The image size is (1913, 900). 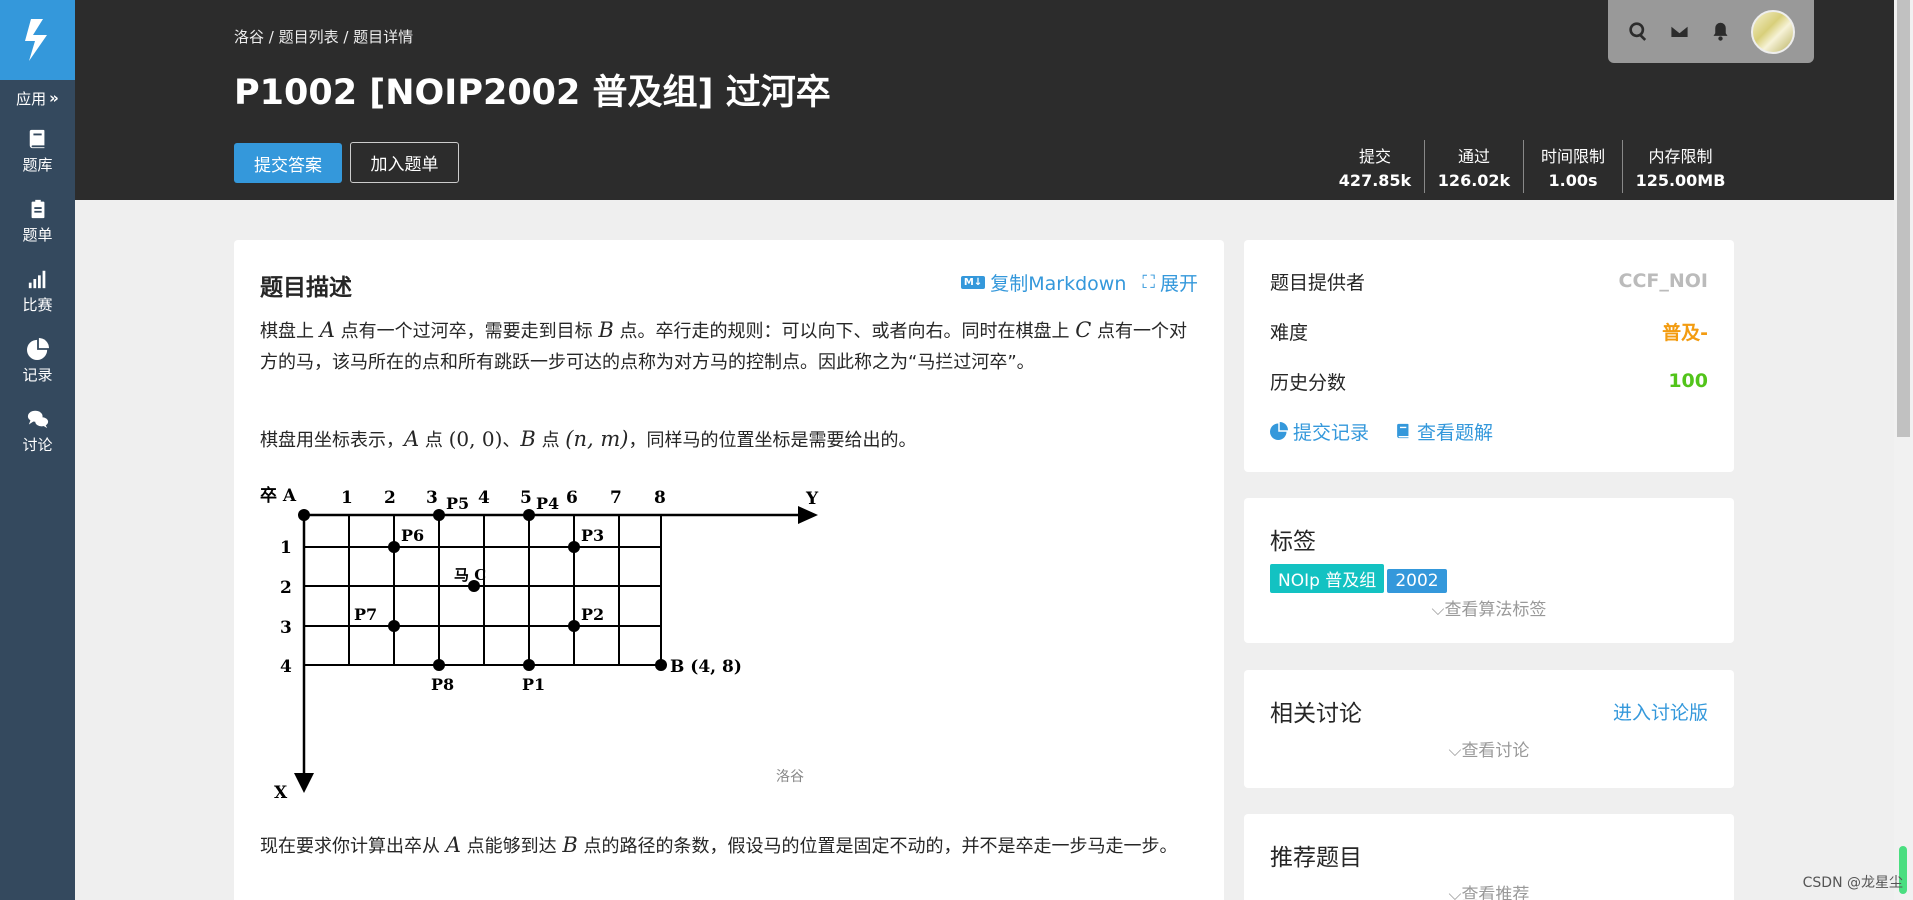 What do you see at coordinates (286, 628) in the screenshot?
I see `row-label: 3` at bounding box center [286, 628].